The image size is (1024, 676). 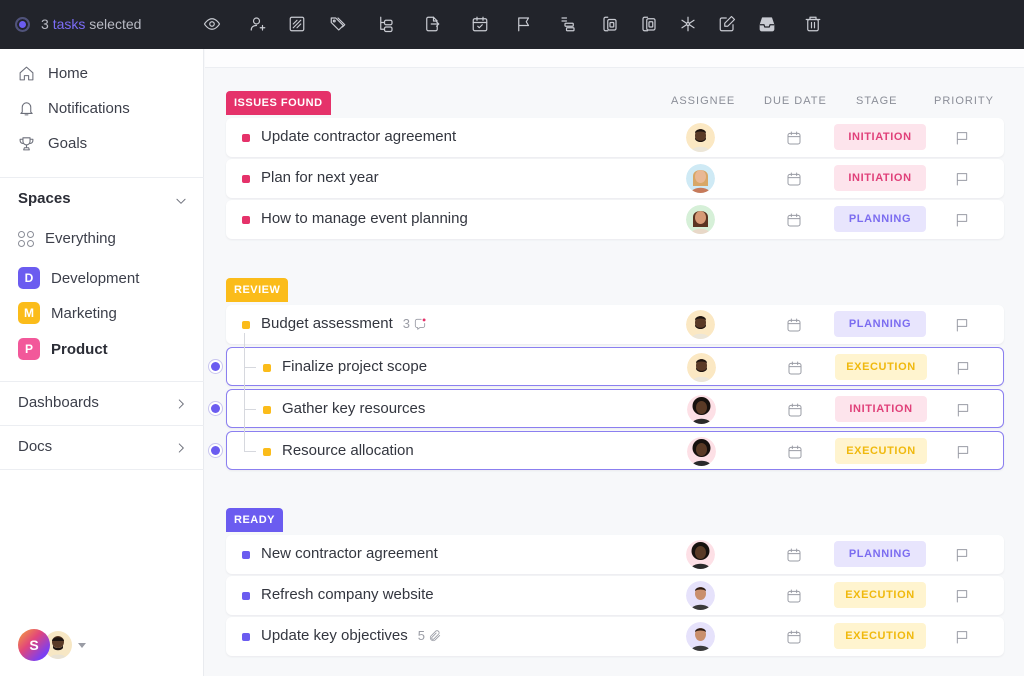 I want to click on task-meta: 3, so click(x=415, y=323).